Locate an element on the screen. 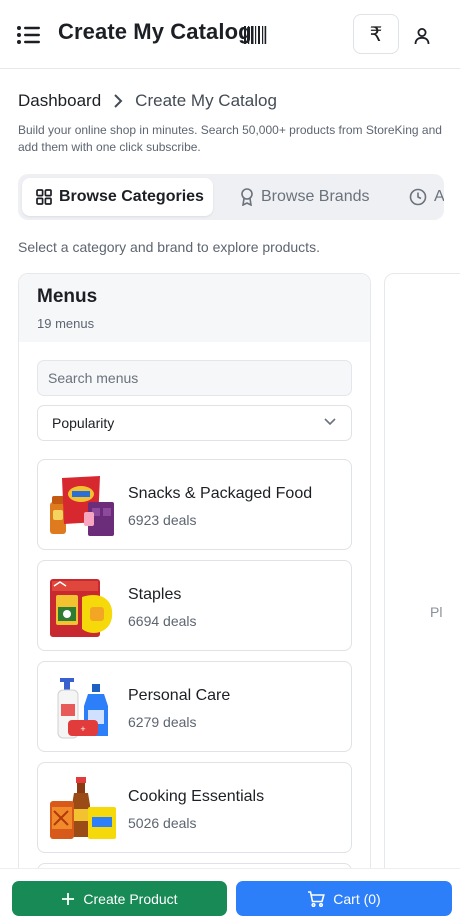  category-card-staples: Staples 6694 deals is located at coordinates (194, 605).